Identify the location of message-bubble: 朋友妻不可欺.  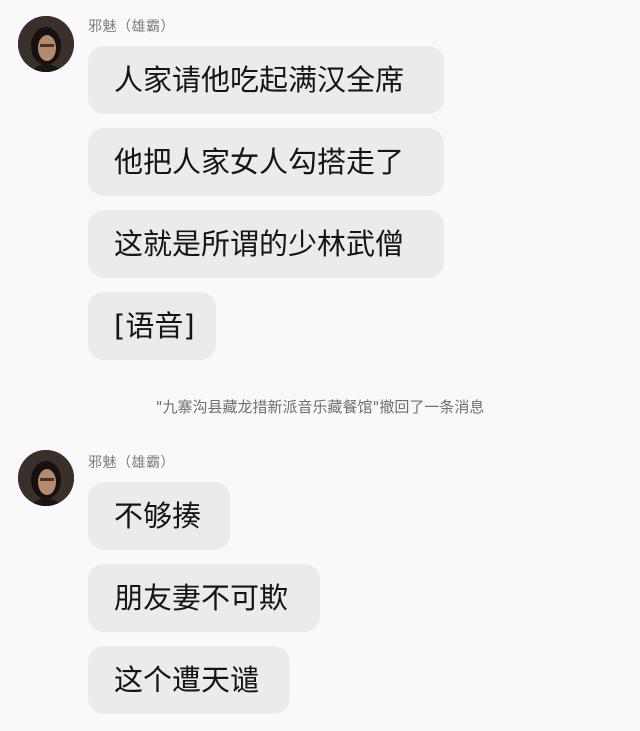
(204, 598).